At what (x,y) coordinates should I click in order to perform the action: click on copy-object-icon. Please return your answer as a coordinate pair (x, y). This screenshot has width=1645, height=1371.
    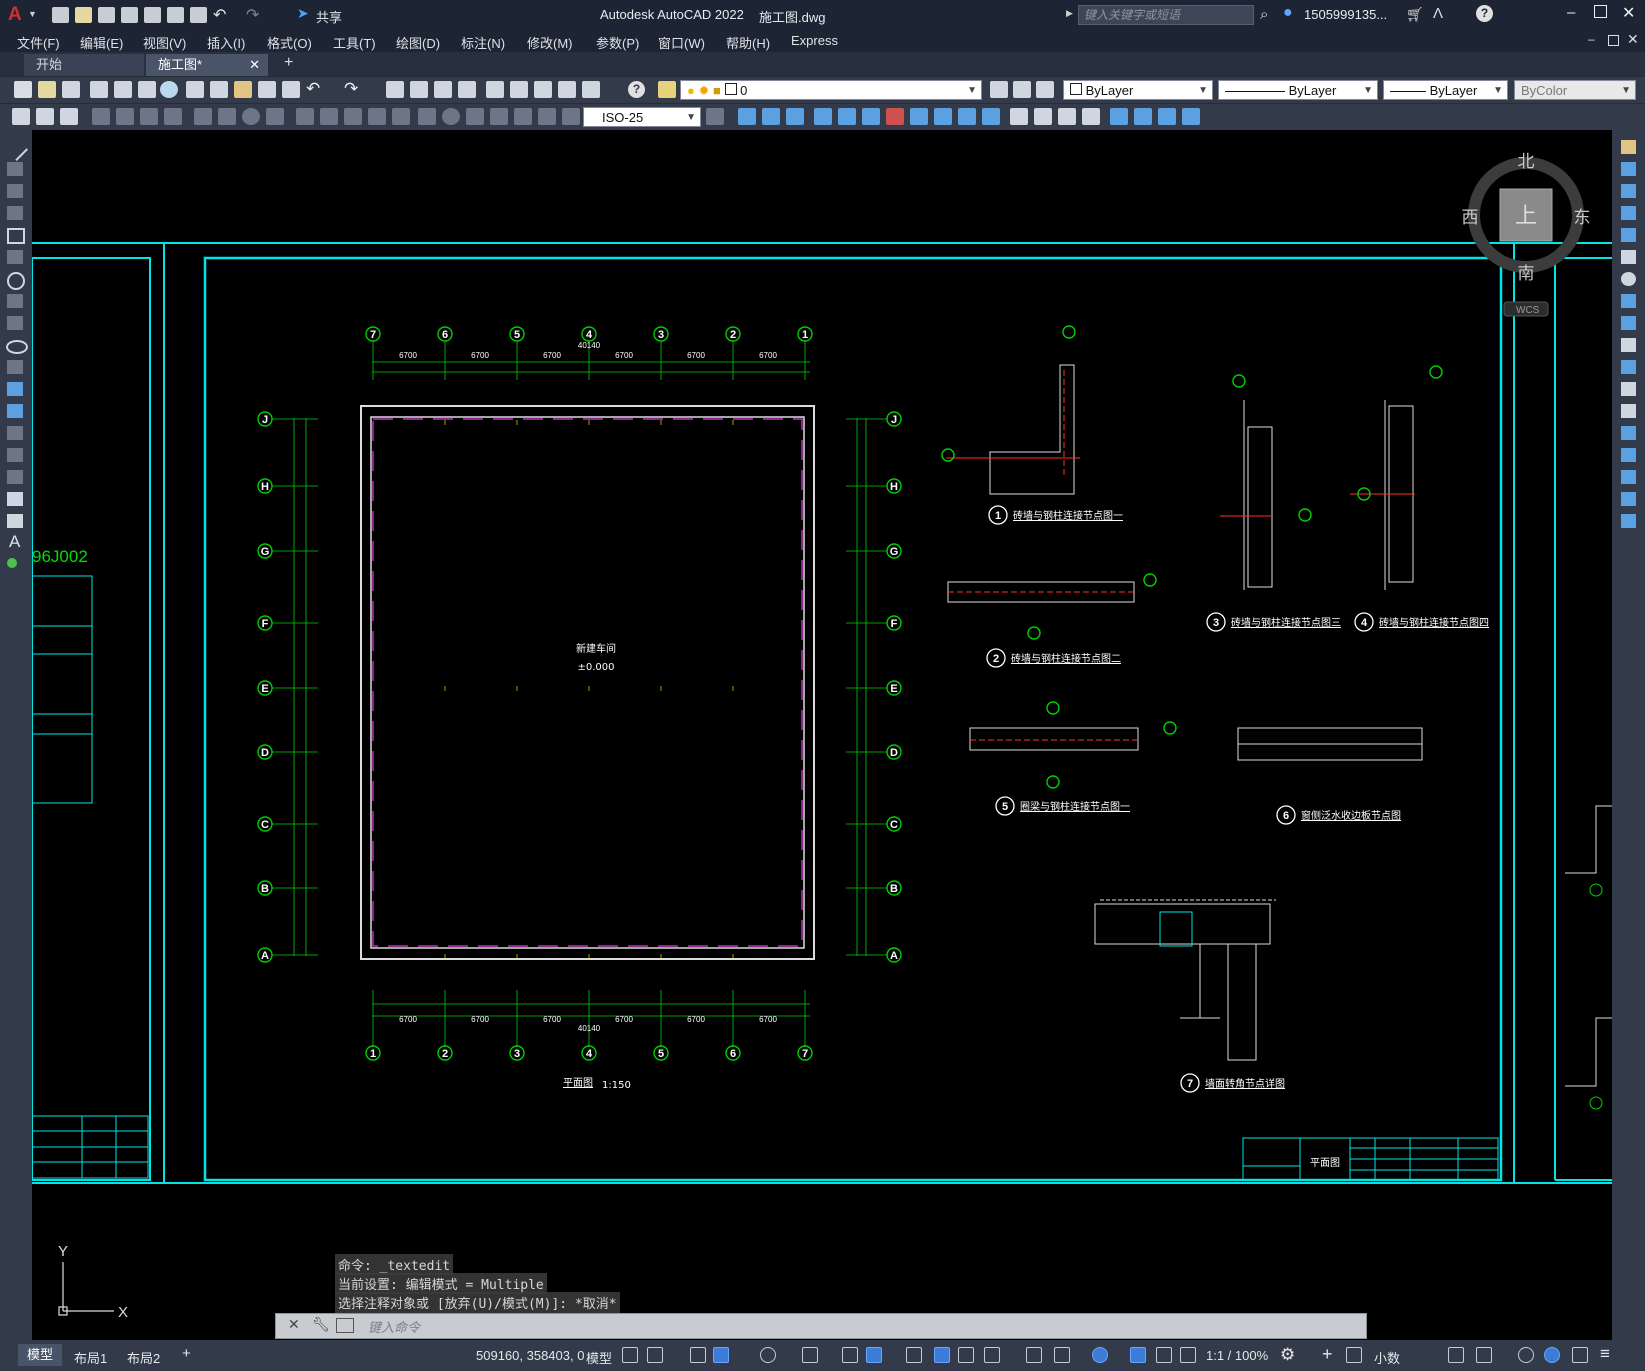
    Looking at the image, I should click on (771, 116).